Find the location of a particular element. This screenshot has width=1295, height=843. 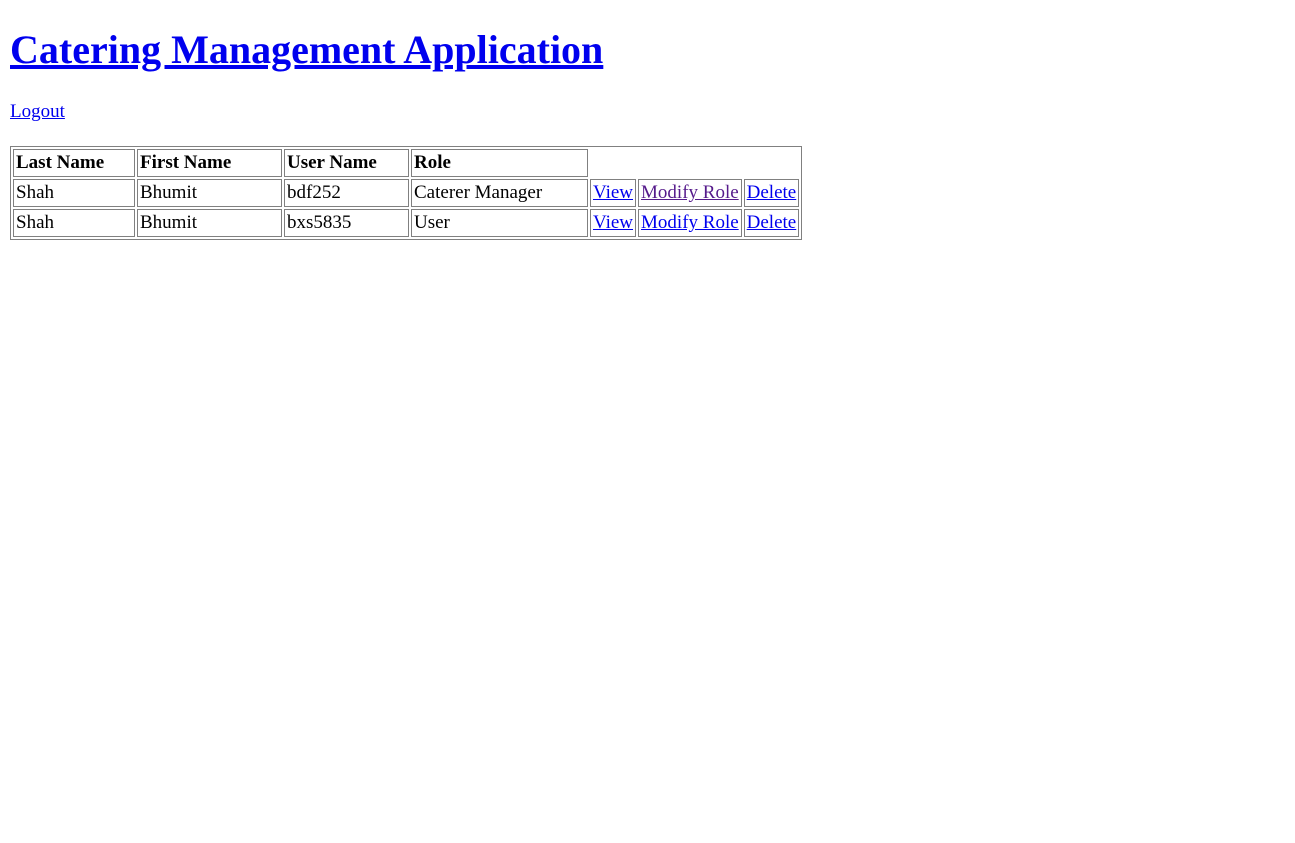

table-header-row: Last Name First Name User Name Role is located at coordinates (406, 163).